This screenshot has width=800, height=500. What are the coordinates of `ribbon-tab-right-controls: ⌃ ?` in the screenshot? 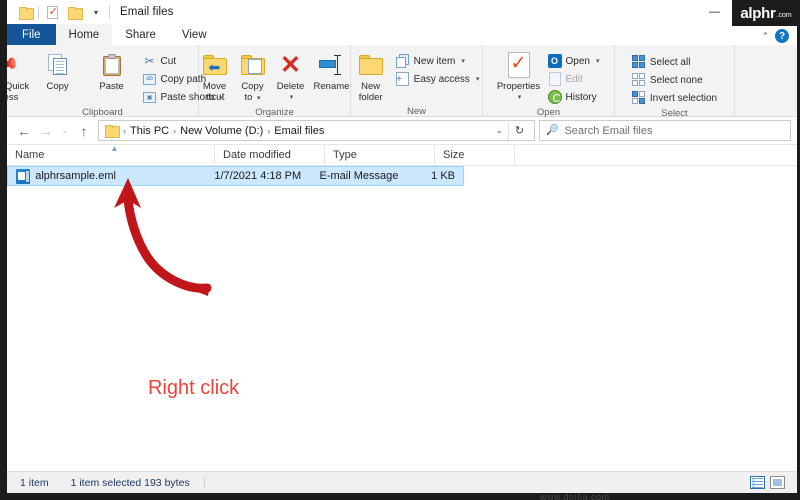 It's located at (779, 37).